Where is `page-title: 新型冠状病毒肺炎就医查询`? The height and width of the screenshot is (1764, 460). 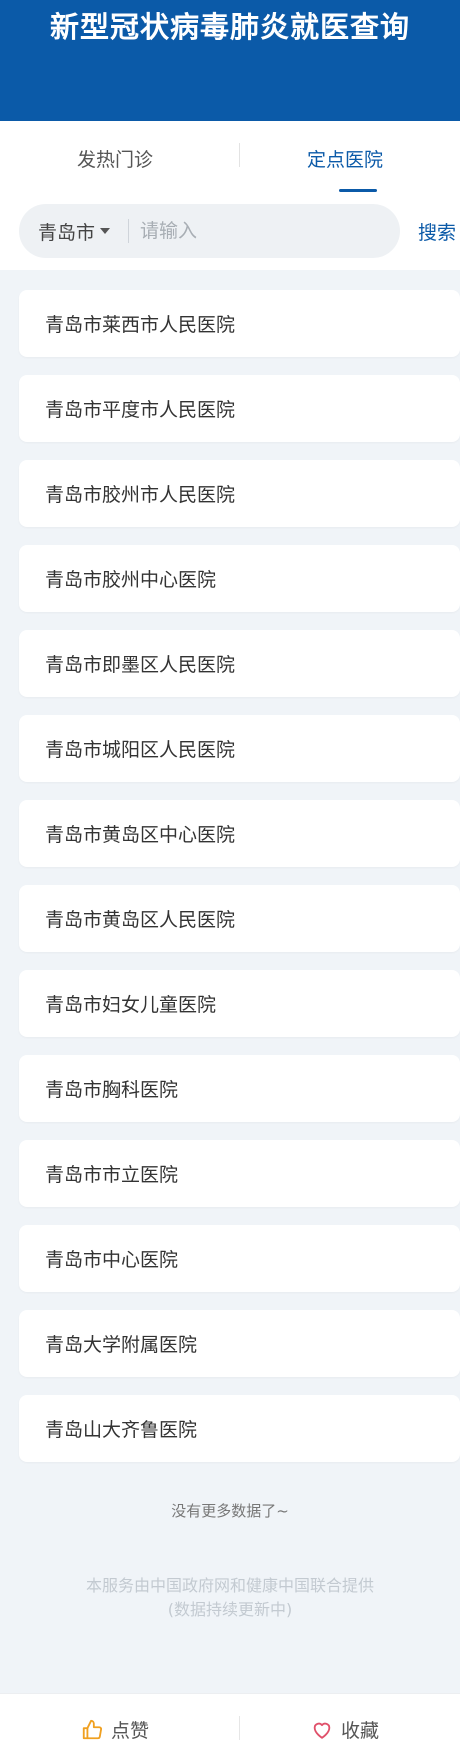
page-title: 新型冠状病毒肺炎就医查询 is located at coordinates (229, 27).